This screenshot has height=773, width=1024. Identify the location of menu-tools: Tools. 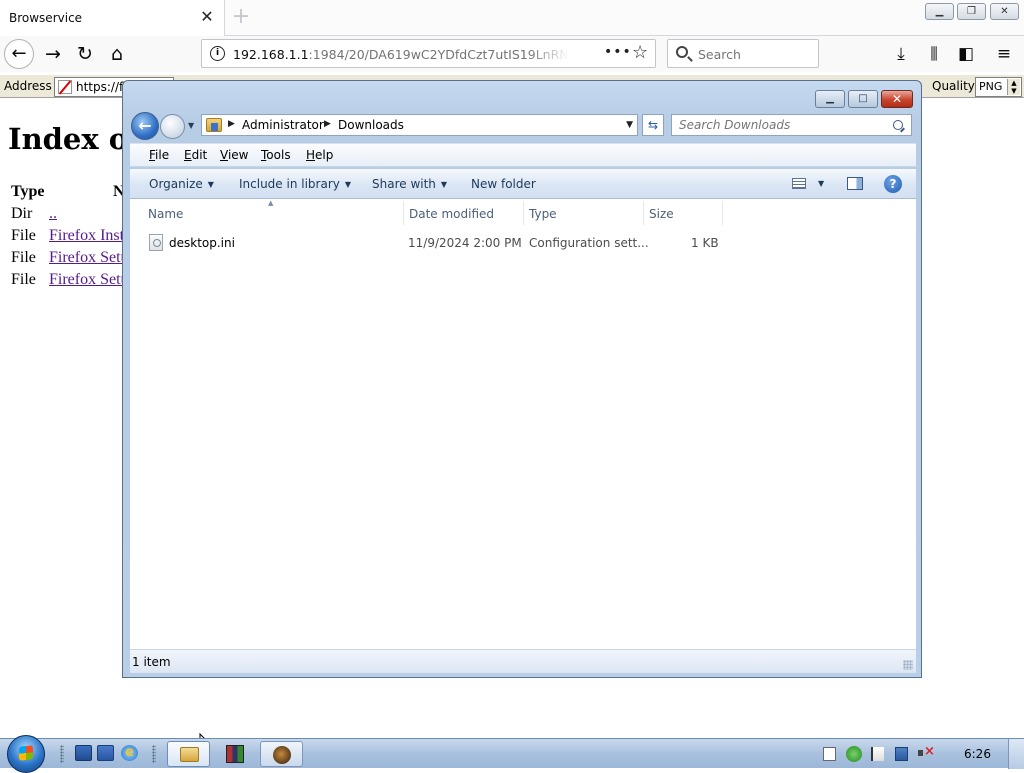
(276, 155).